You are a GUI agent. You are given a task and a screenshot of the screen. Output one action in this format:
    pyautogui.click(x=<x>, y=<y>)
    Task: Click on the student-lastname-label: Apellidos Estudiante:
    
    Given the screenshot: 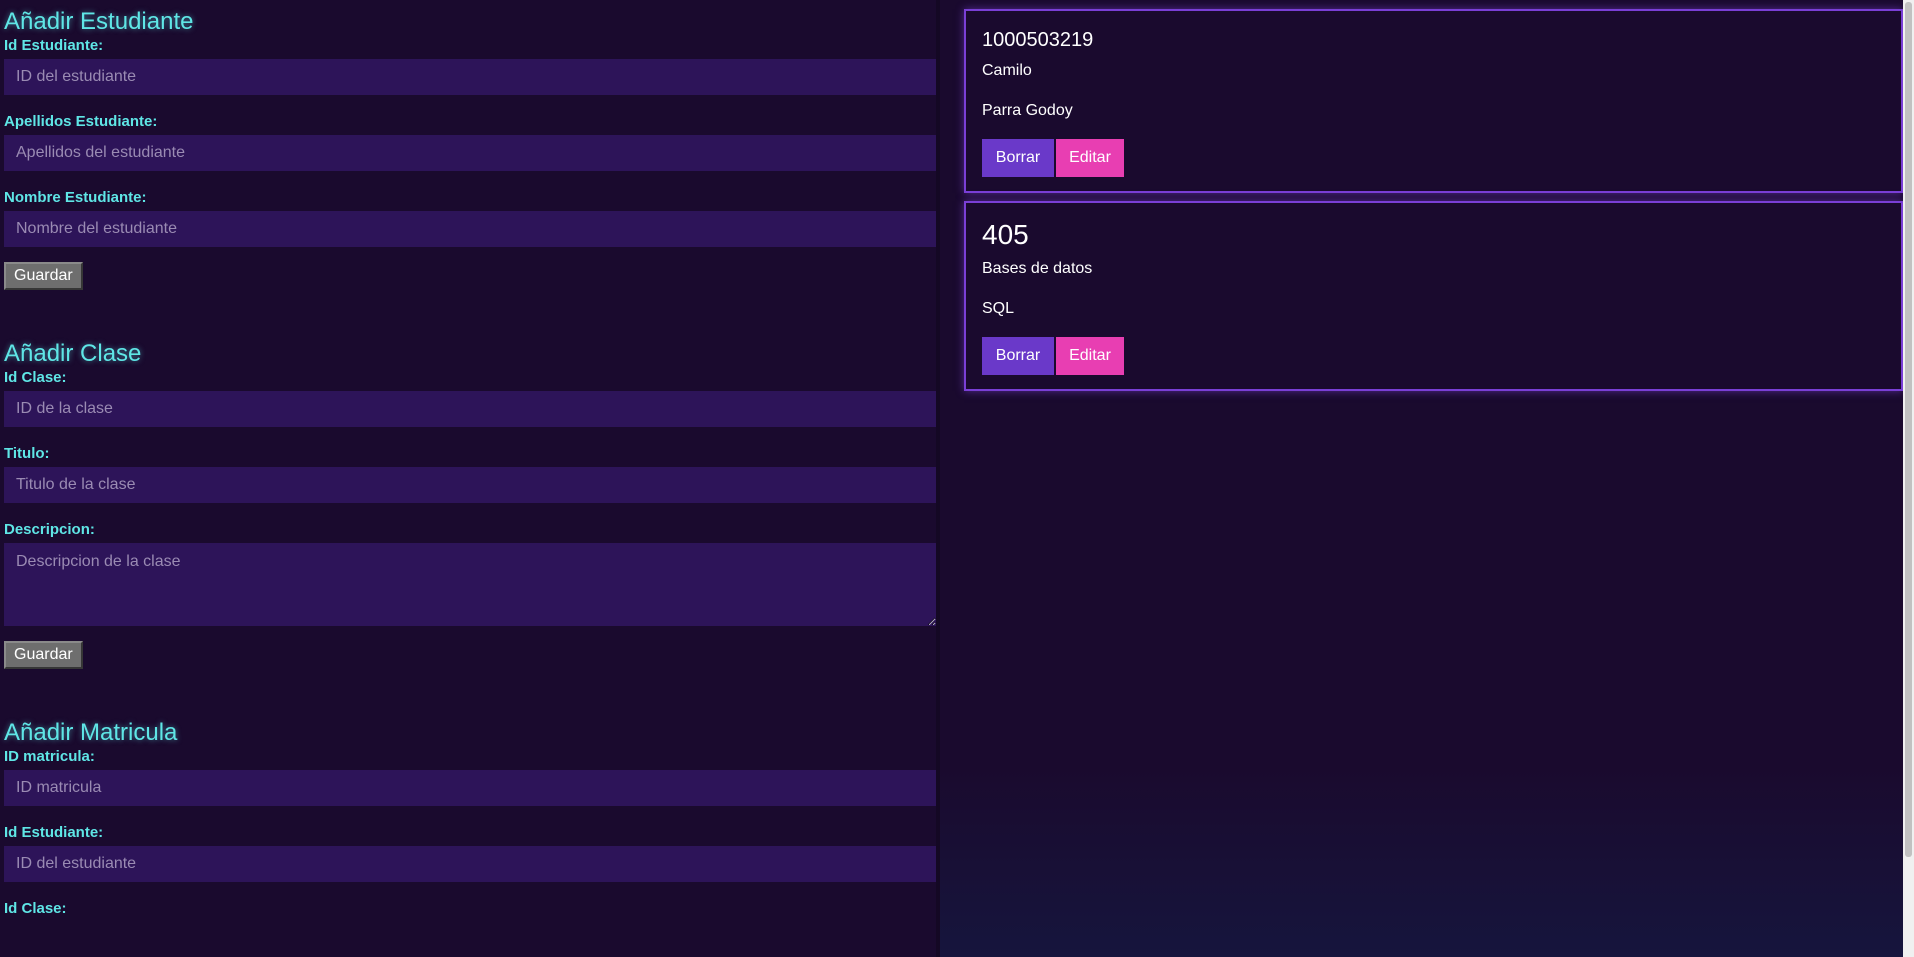 What is the action you would take?
    pyautogui.click(x=81, y=121)
    